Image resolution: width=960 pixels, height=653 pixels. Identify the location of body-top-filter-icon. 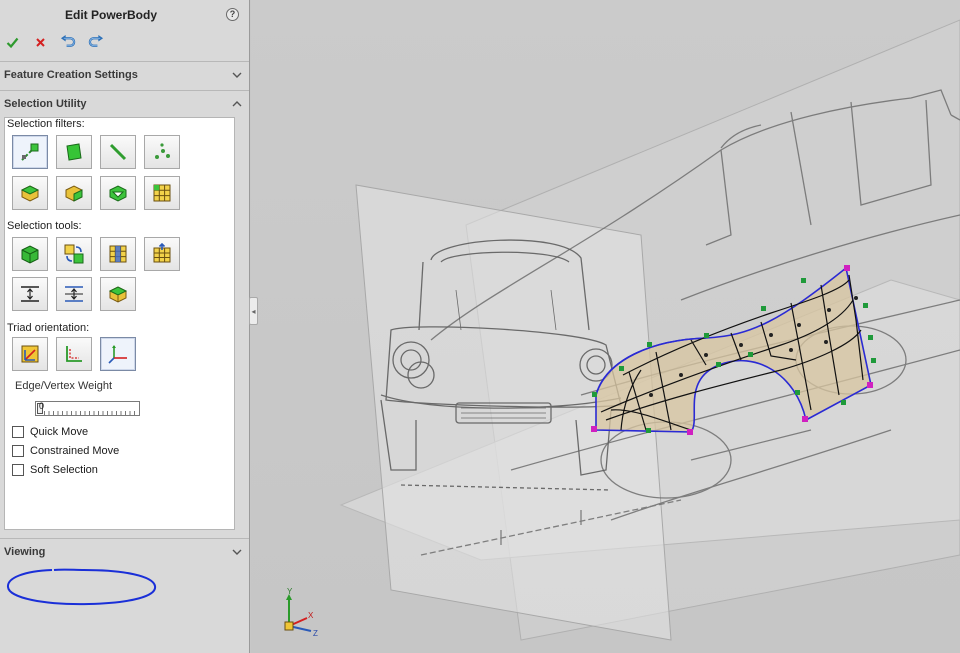
(30, 193).